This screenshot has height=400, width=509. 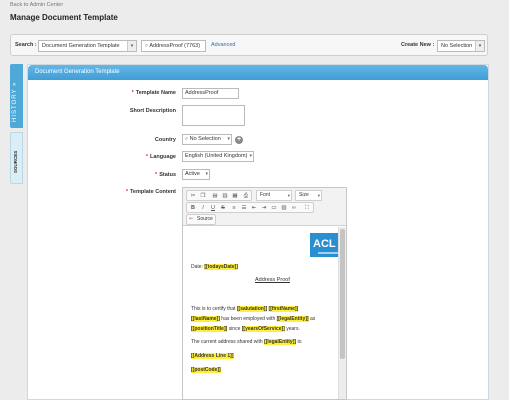 What do you see at coordinates (15, 161) in the screenshot?
I see `sources-tab-label: SOURCES` at bounding box center [15, 161].